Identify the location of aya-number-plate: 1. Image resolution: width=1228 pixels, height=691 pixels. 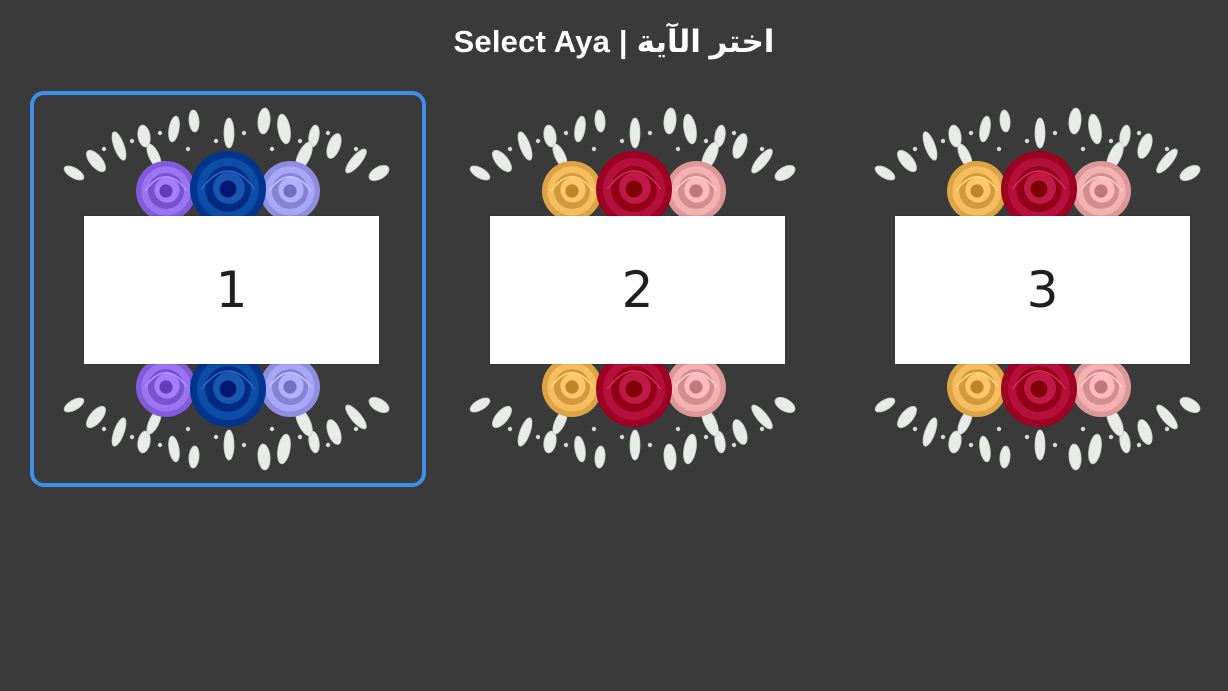
(231, 290).